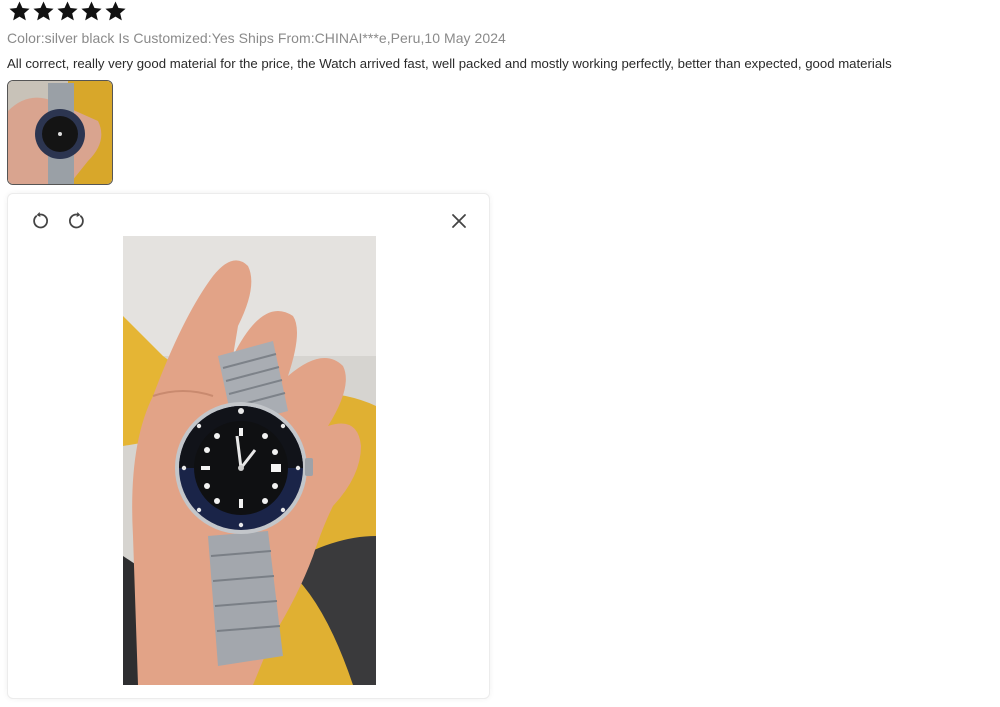 Image resolution: width=1000 pixels, height=707 pixels. I want to click on close-icon, so click(459, 221).